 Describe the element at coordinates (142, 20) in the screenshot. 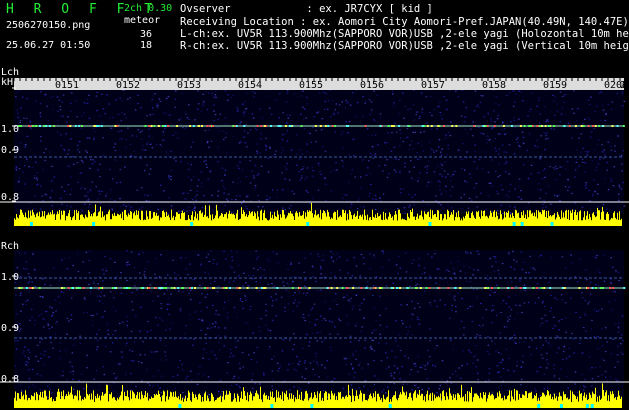

I see `mode-label: meteor` at that location.